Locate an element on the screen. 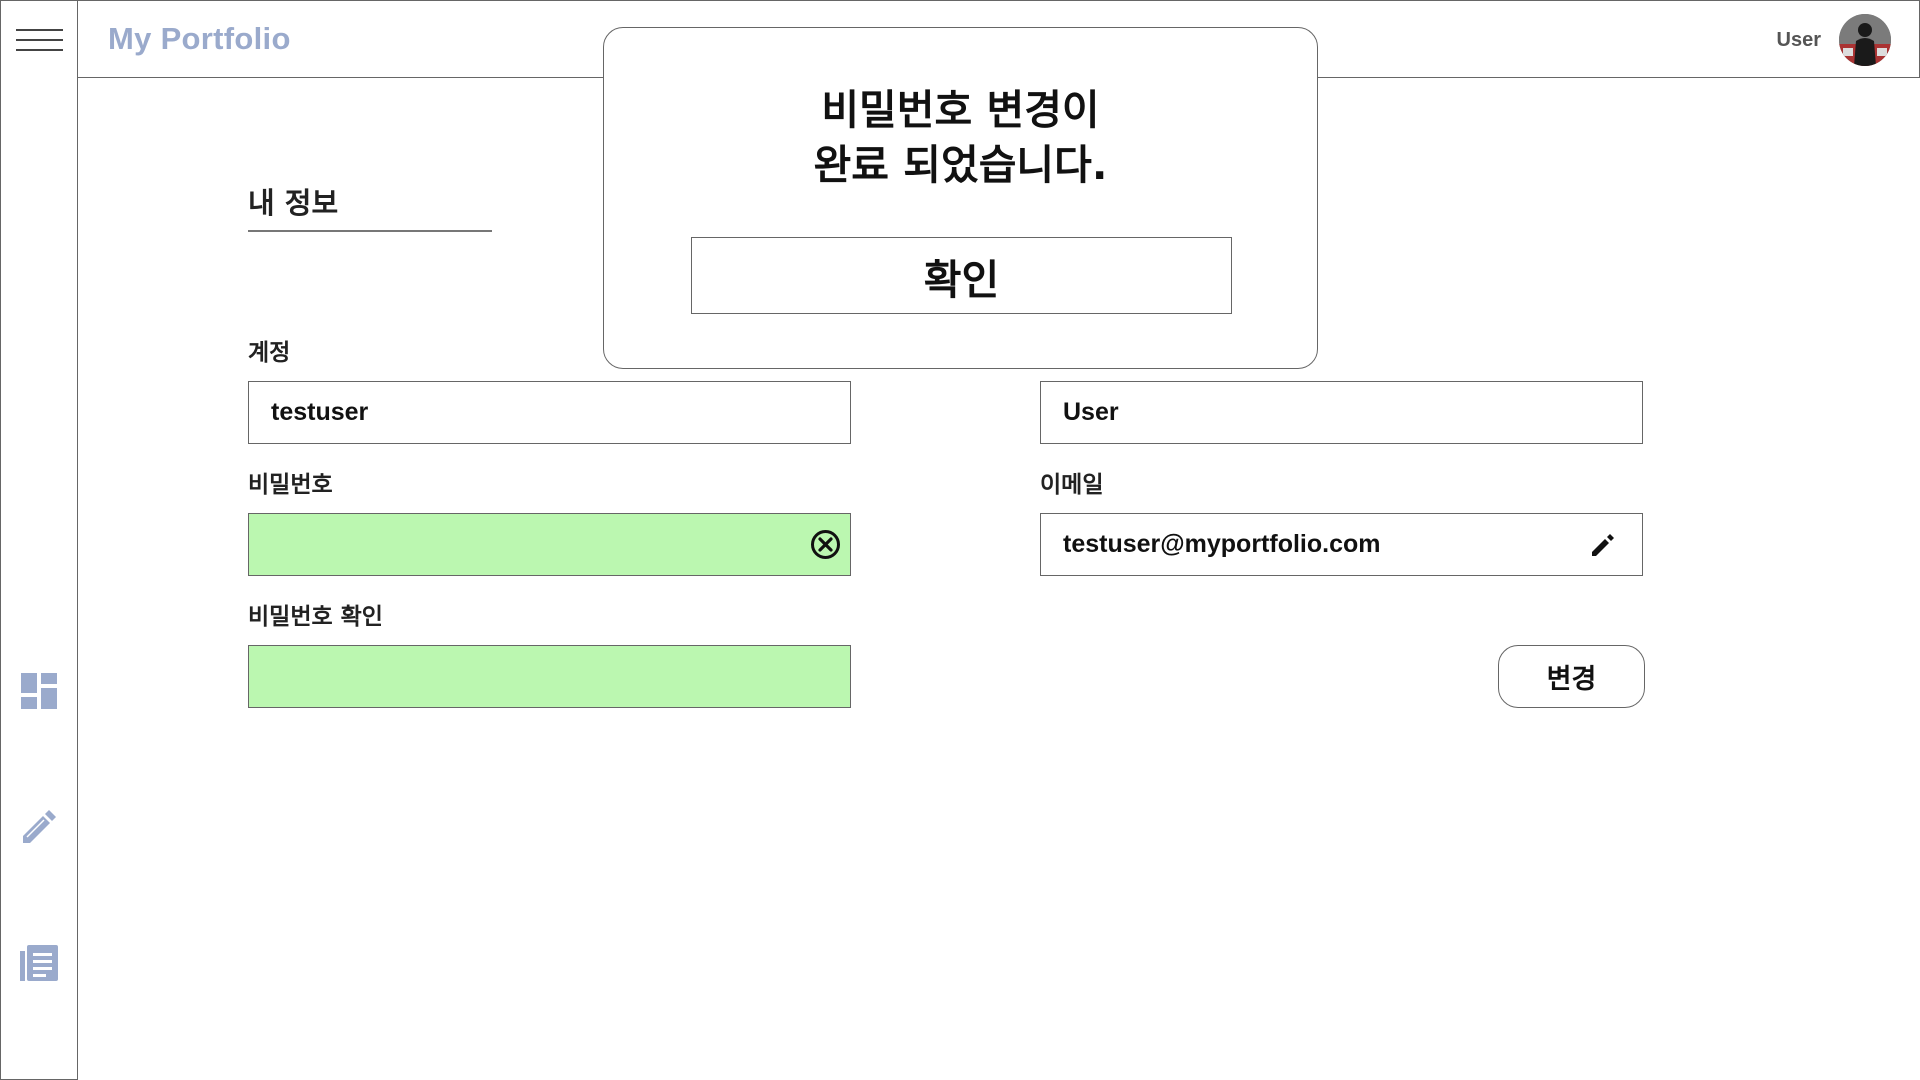 This screenshot has height=1080, width=1920. avatar is located at coordinates (1865, 40).